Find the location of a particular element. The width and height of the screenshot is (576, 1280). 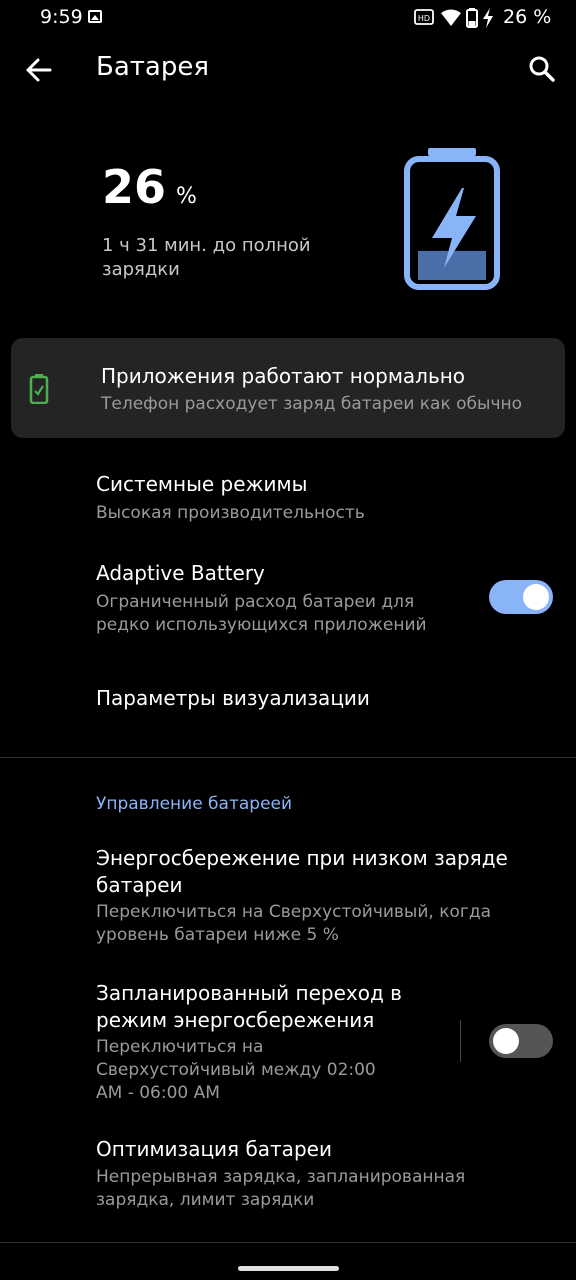

app-bar: Батарея is located at coordinates (288, 70).